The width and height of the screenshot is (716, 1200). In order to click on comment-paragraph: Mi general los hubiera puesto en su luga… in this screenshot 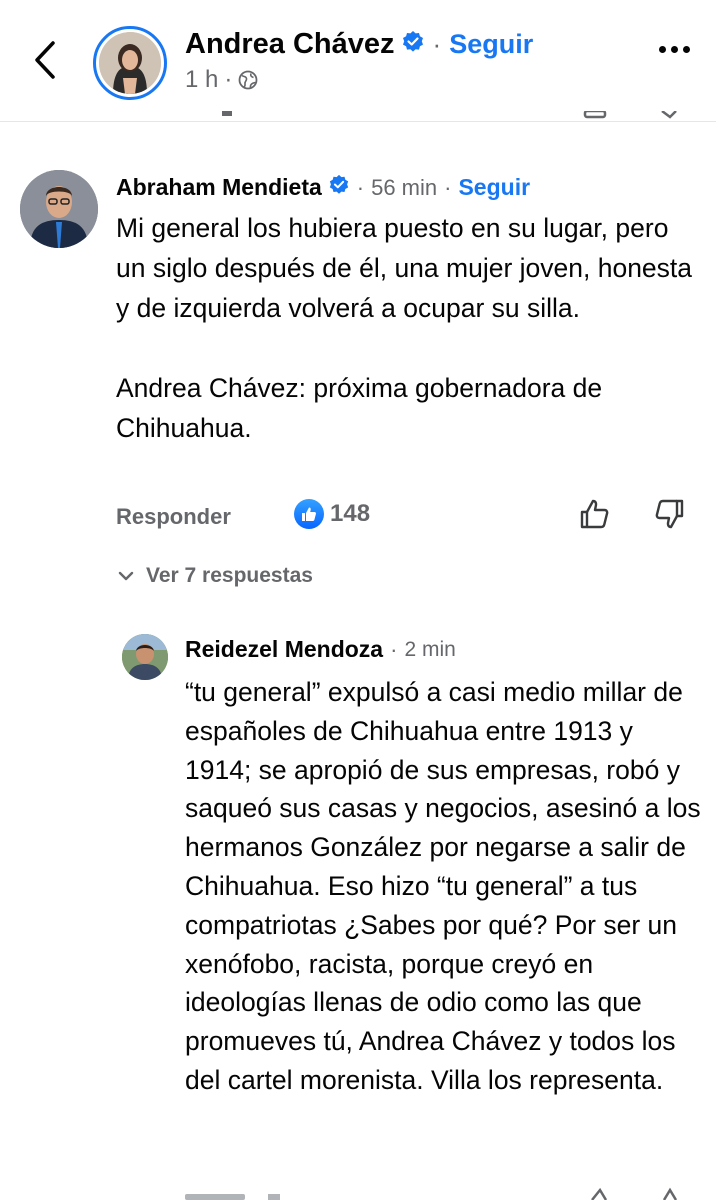, I will do `click(404, 268)`.